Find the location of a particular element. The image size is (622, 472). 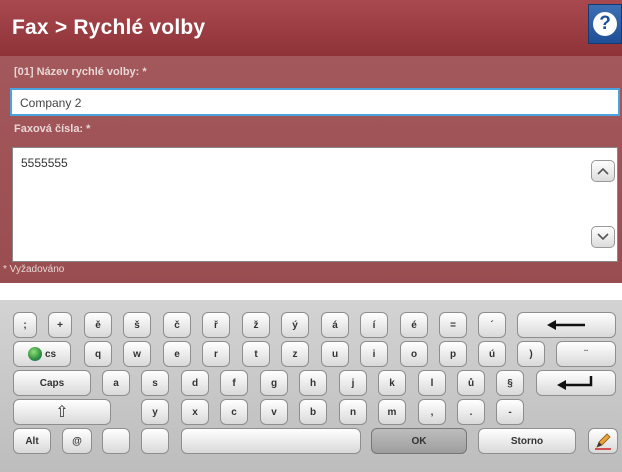

chevron-up-icon is located at coordinates (603, 171).